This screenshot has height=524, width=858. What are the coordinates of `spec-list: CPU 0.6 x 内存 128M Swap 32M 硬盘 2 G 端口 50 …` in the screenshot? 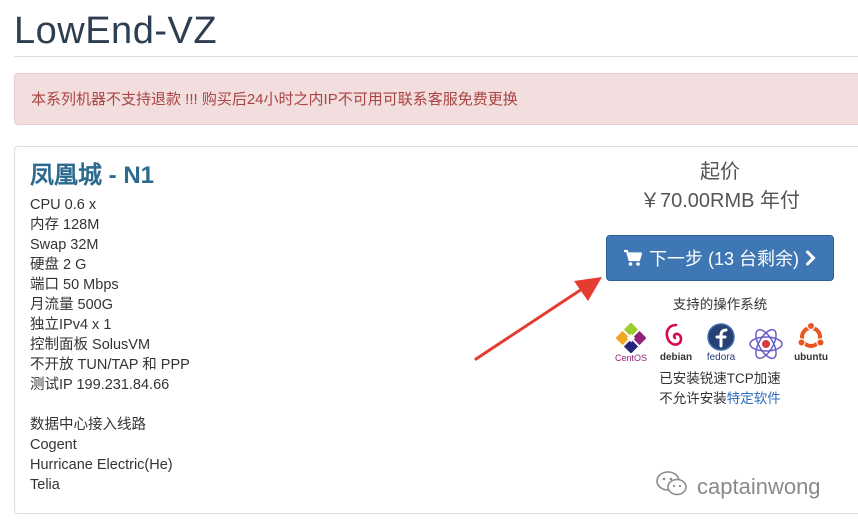 It's located at (110, 345).